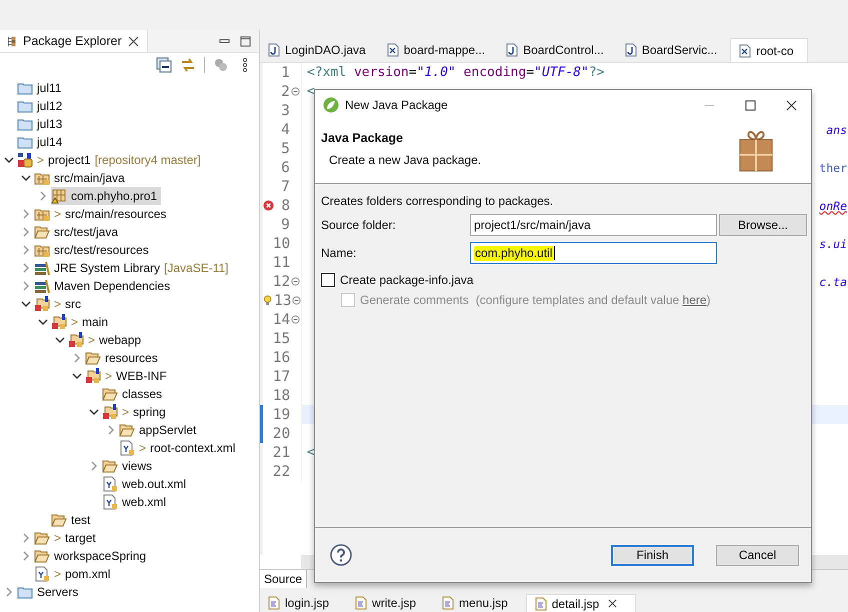  What do you see at coordinates (81, 322) in the screenshot?
I see `tree-item: > main` at bounding box center [81, 322].